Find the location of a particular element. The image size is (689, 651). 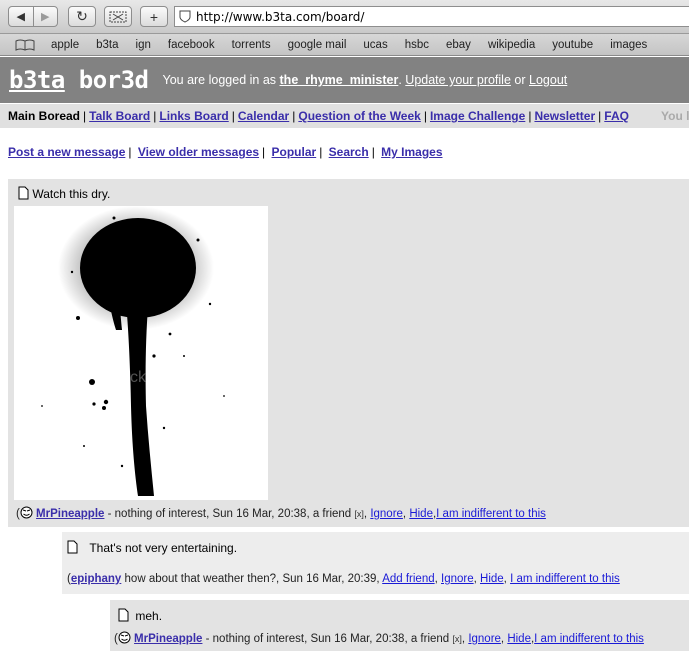

bookmark-b3ta: b3ta is located at coordinates (107, 45).